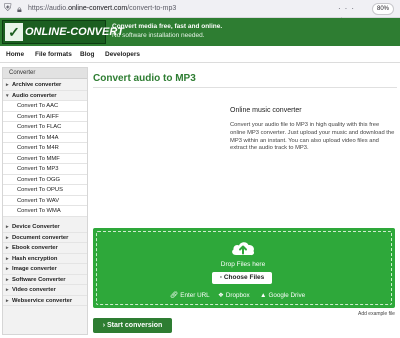 The height and width of the screenshot is (338, 400). What do you see at coordinates (45, 137) in the screenshot?
I see `sidebar-subitem-m4a: Convert To M4A` at bounding box center [45, 137].